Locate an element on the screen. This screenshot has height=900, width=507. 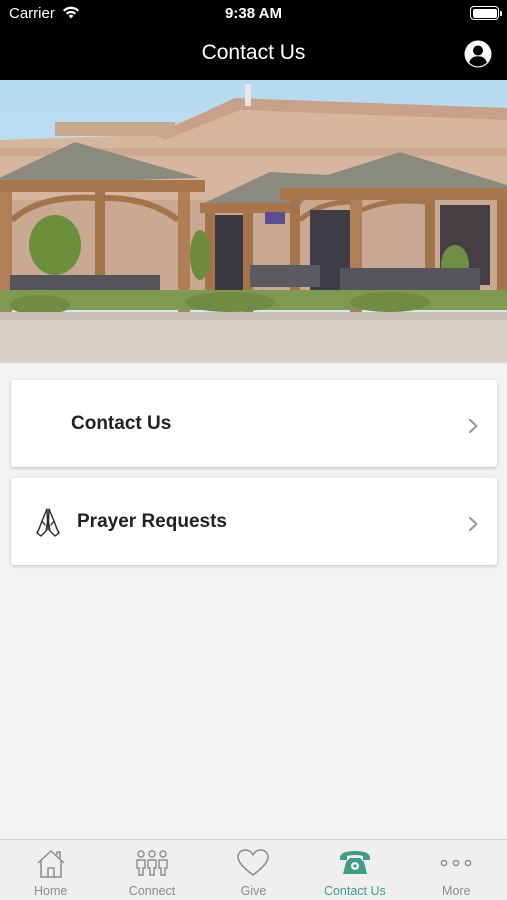
navigation-bar: Contact Us is located at coordinates (253, 54).